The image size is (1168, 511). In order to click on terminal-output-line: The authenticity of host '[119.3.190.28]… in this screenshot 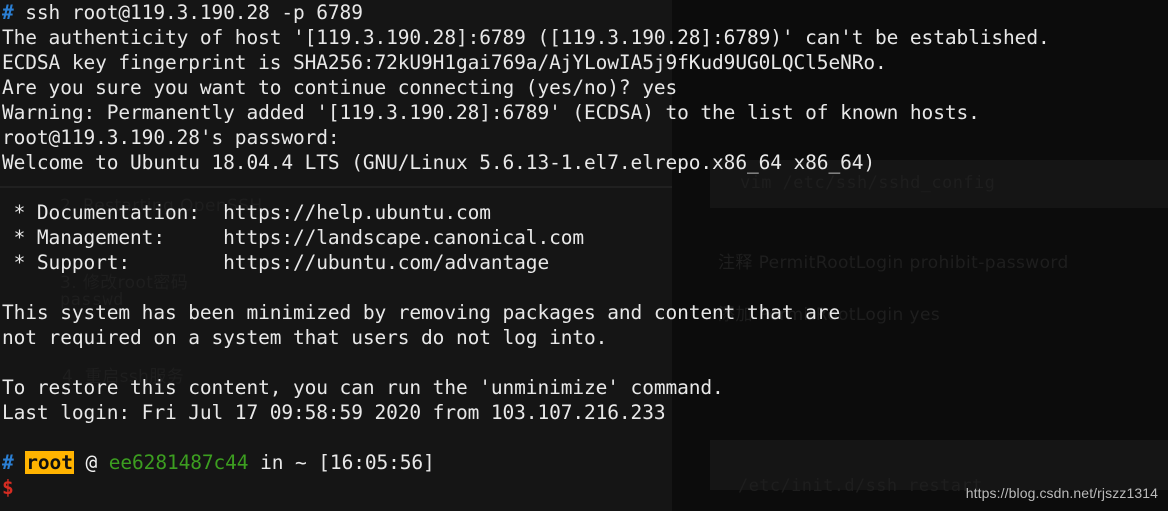, I will do `click(526, 37)`.